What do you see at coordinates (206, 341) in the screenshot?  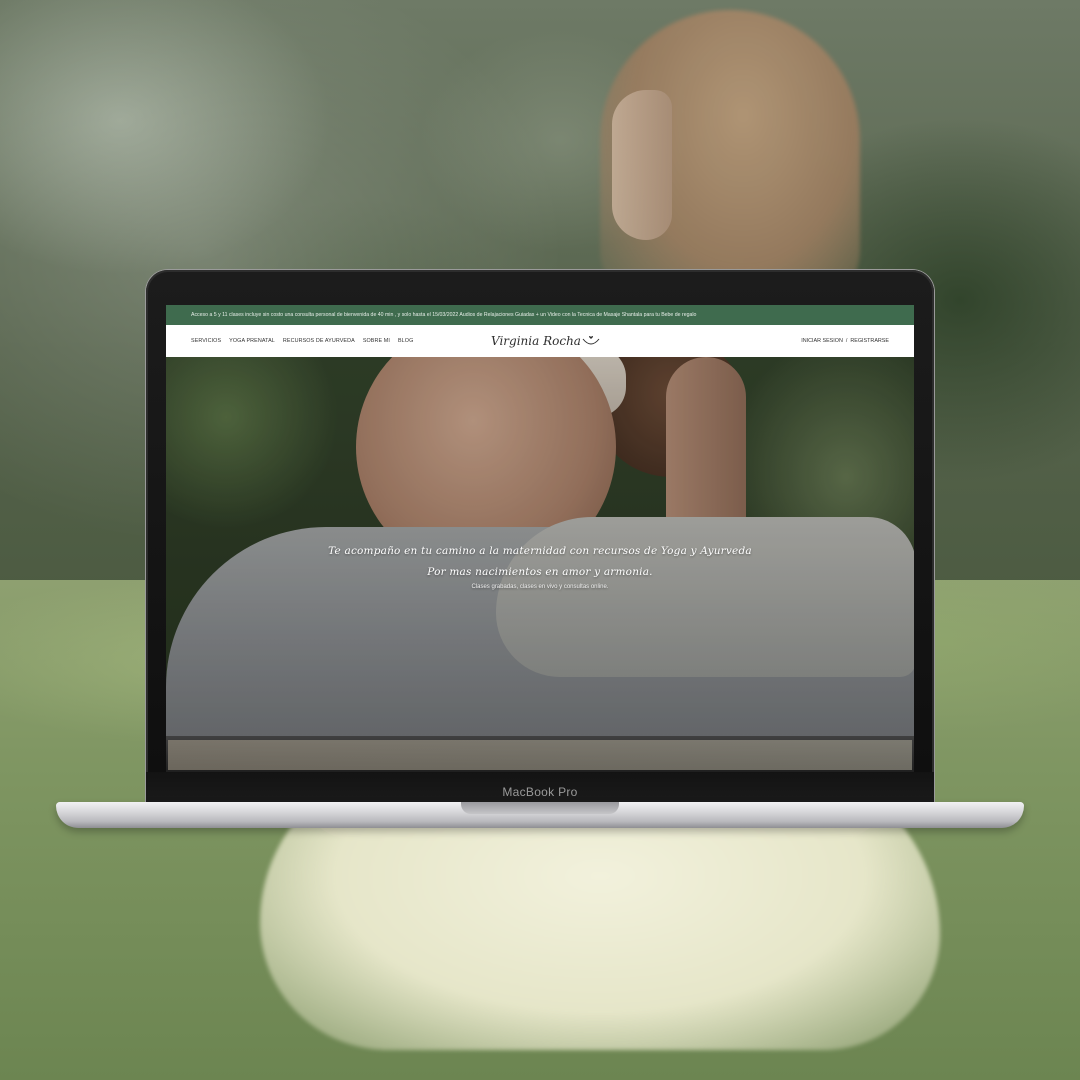 I see `nav-servicios: SERVICIOS` at bounding box center [206, 341].